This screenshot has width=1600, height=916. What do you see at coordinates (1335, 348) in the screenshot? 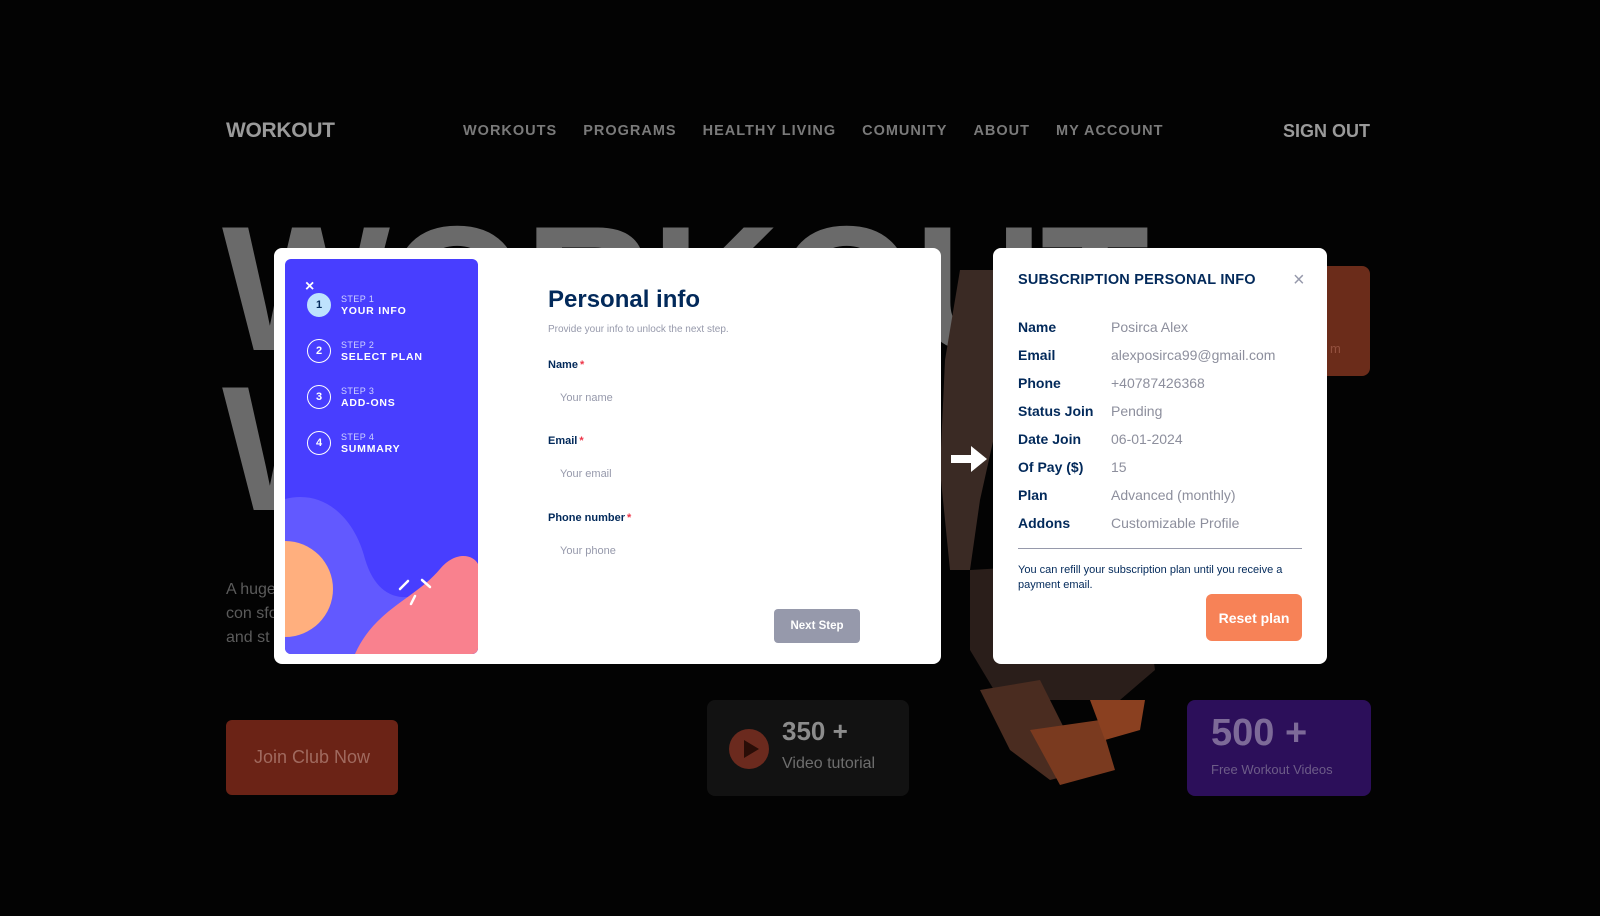
I see `promo-card-text: m` at bounding box center [1335, 348].